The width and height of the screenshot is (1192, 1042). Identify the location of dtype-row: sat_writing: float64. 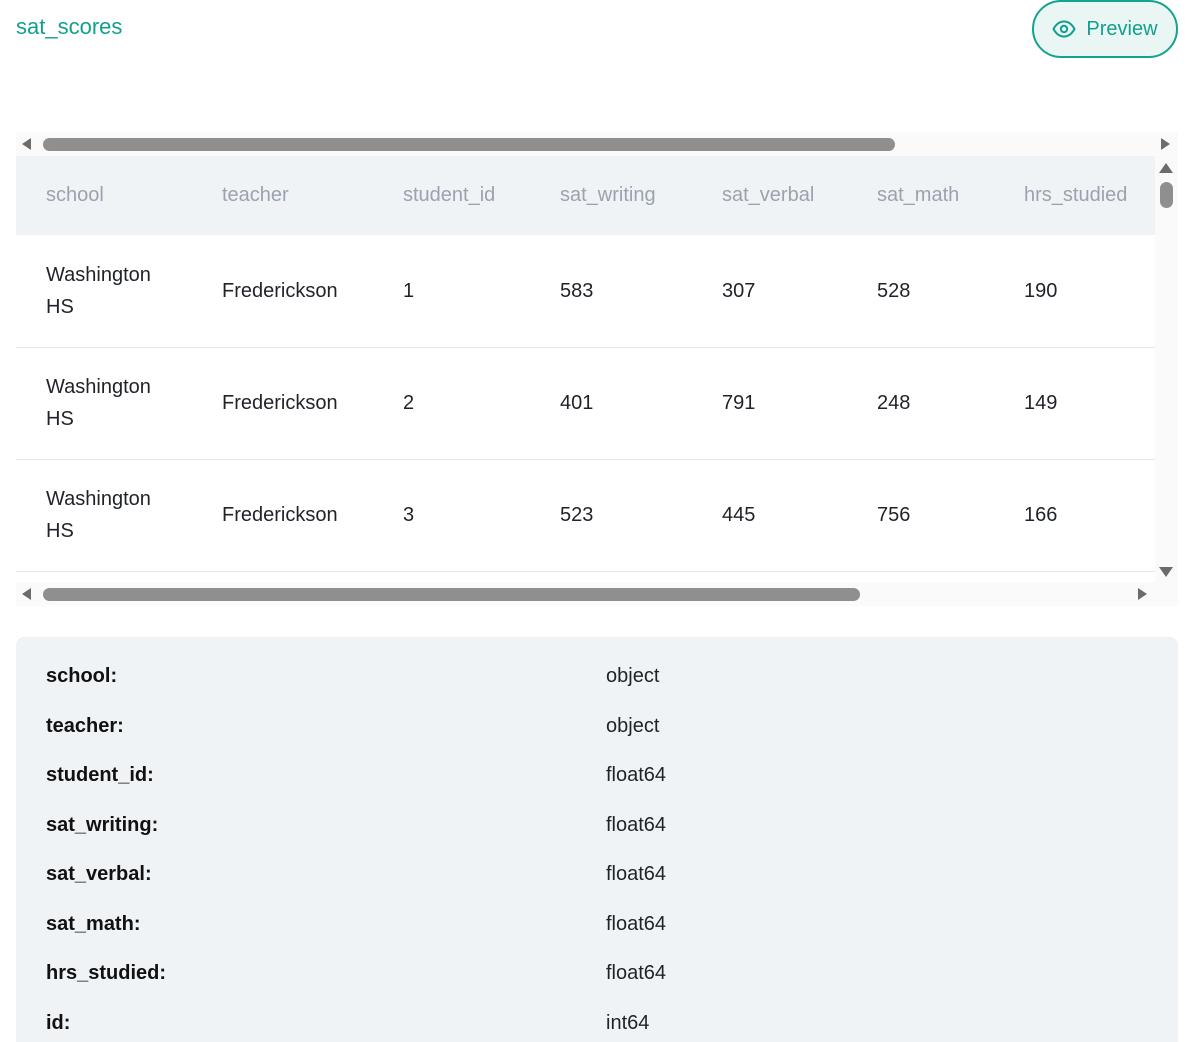
(596, 829).